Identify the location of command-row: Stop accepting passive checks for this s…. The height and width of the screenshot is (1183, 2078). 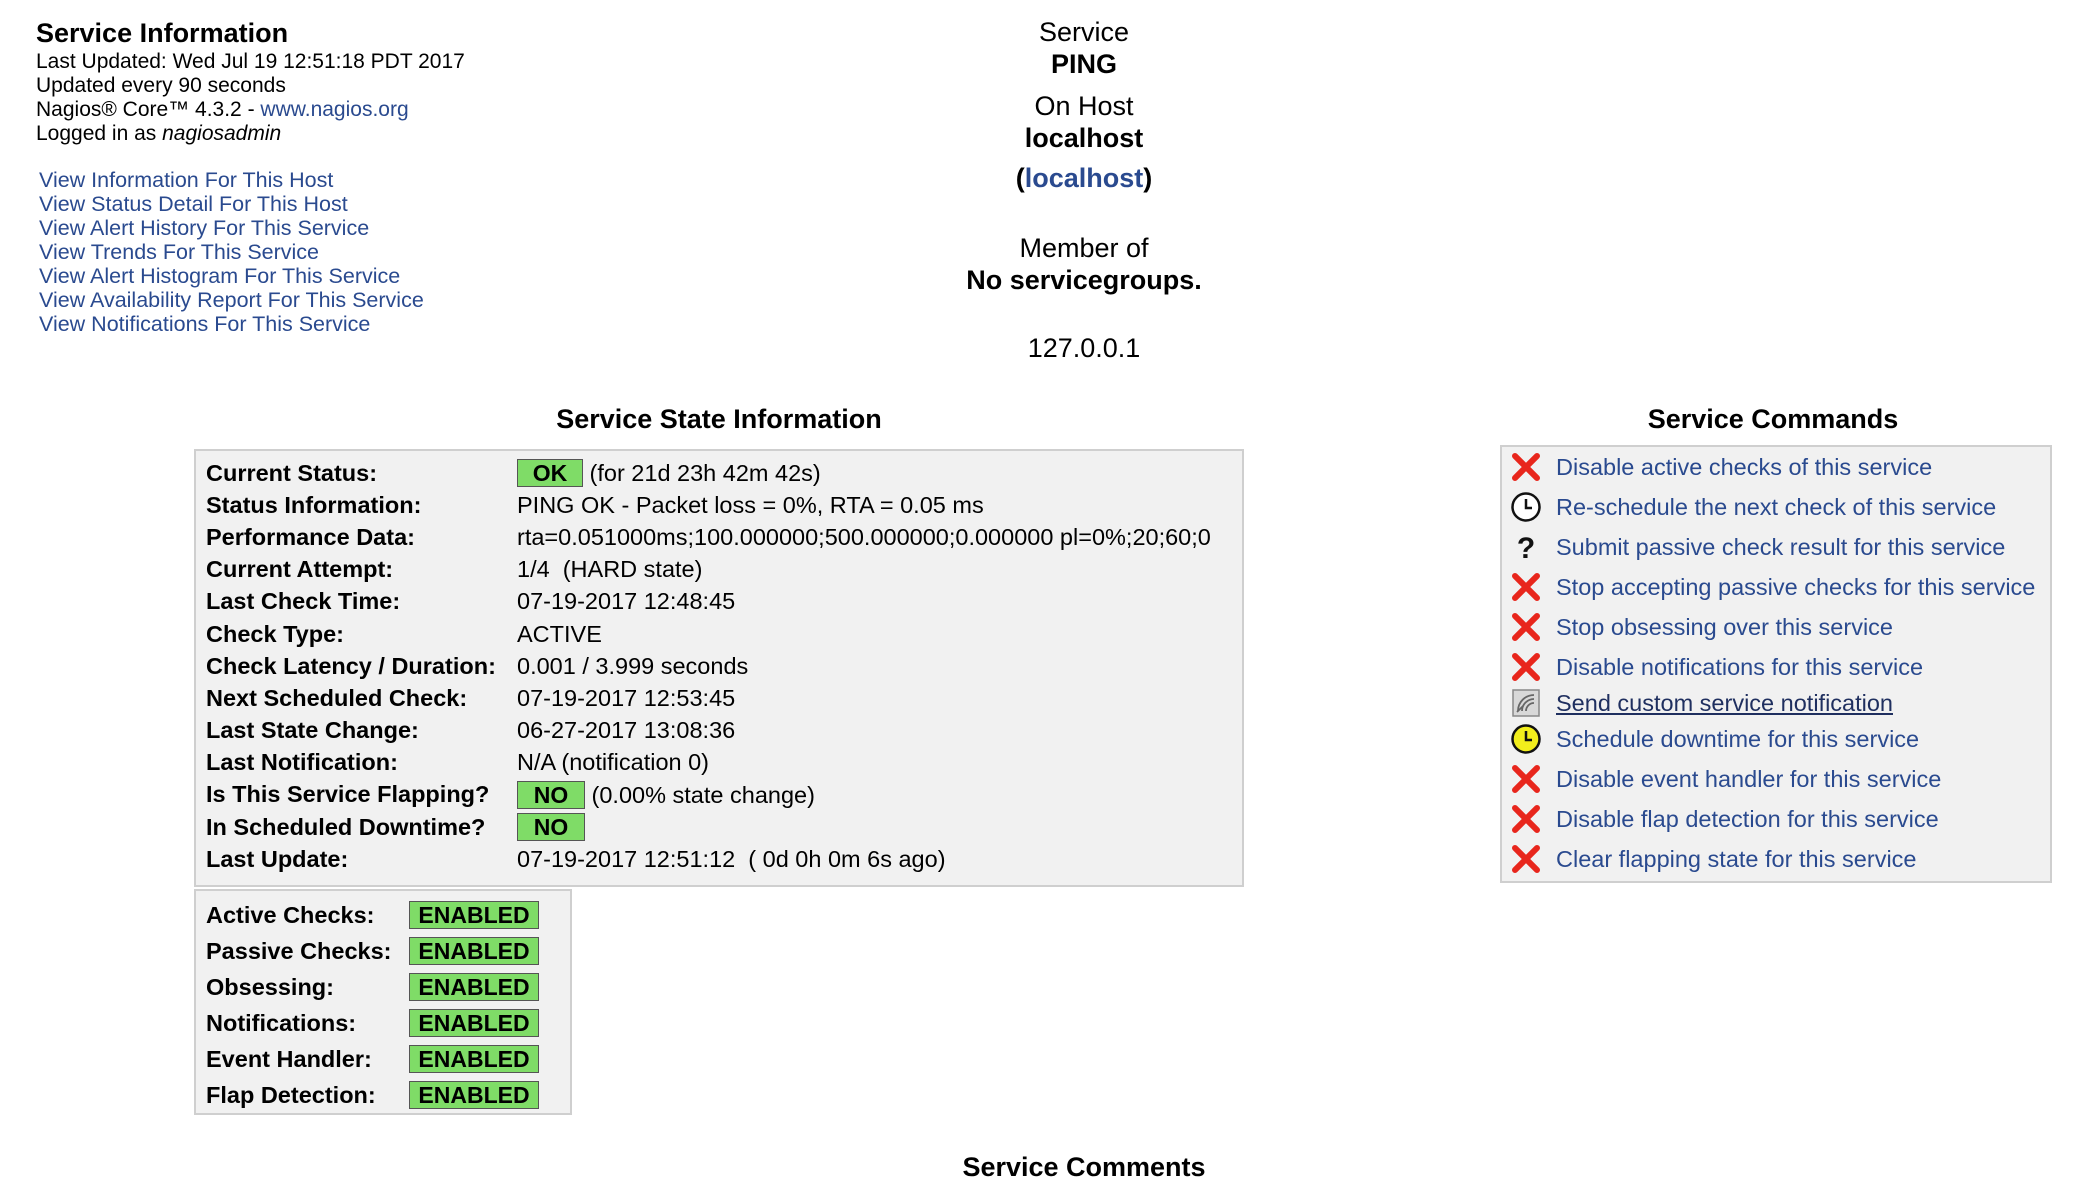
(1776, 587).